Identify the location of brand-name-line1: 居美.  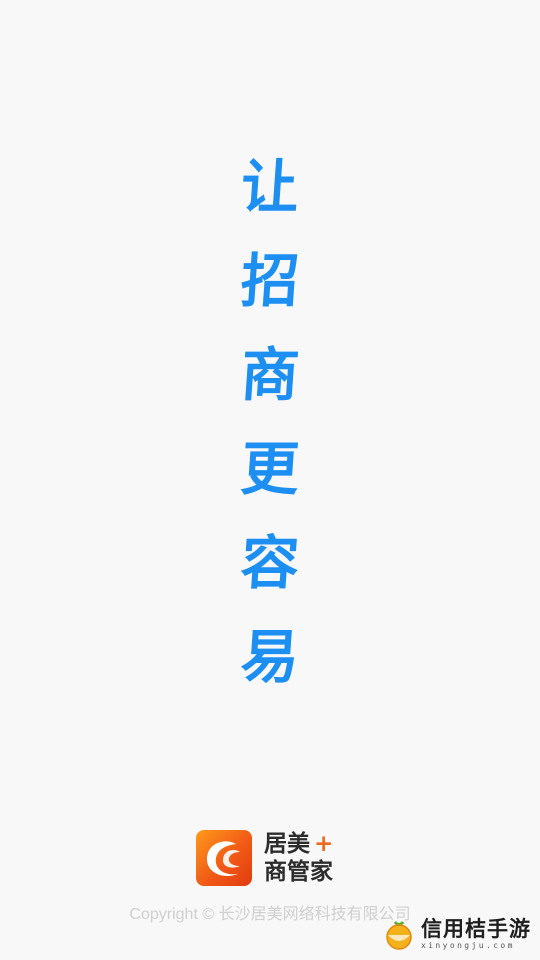
(287, 844).